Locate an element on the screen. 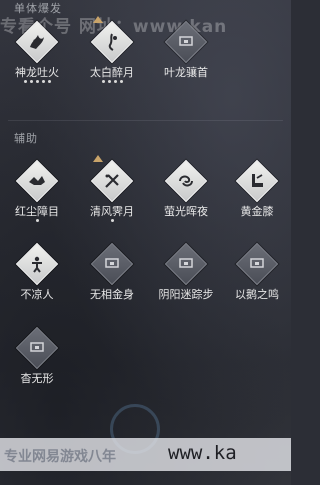  skill-slot-10: 阴阳迷踪步 is located at coordinates (186, 281).